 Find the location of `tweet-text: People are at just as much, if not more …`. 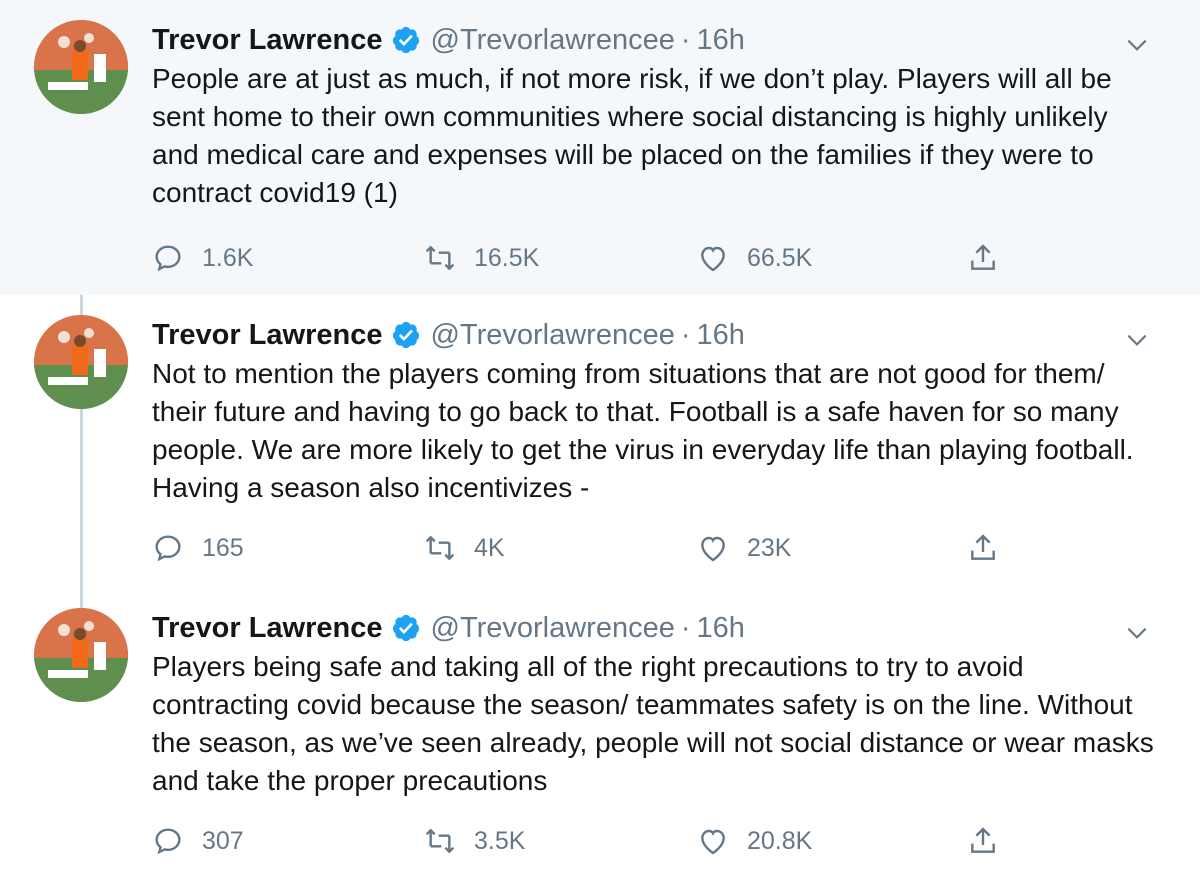

tweet-text: People are at just as much, if not more … is located at coordinates (632, 135).